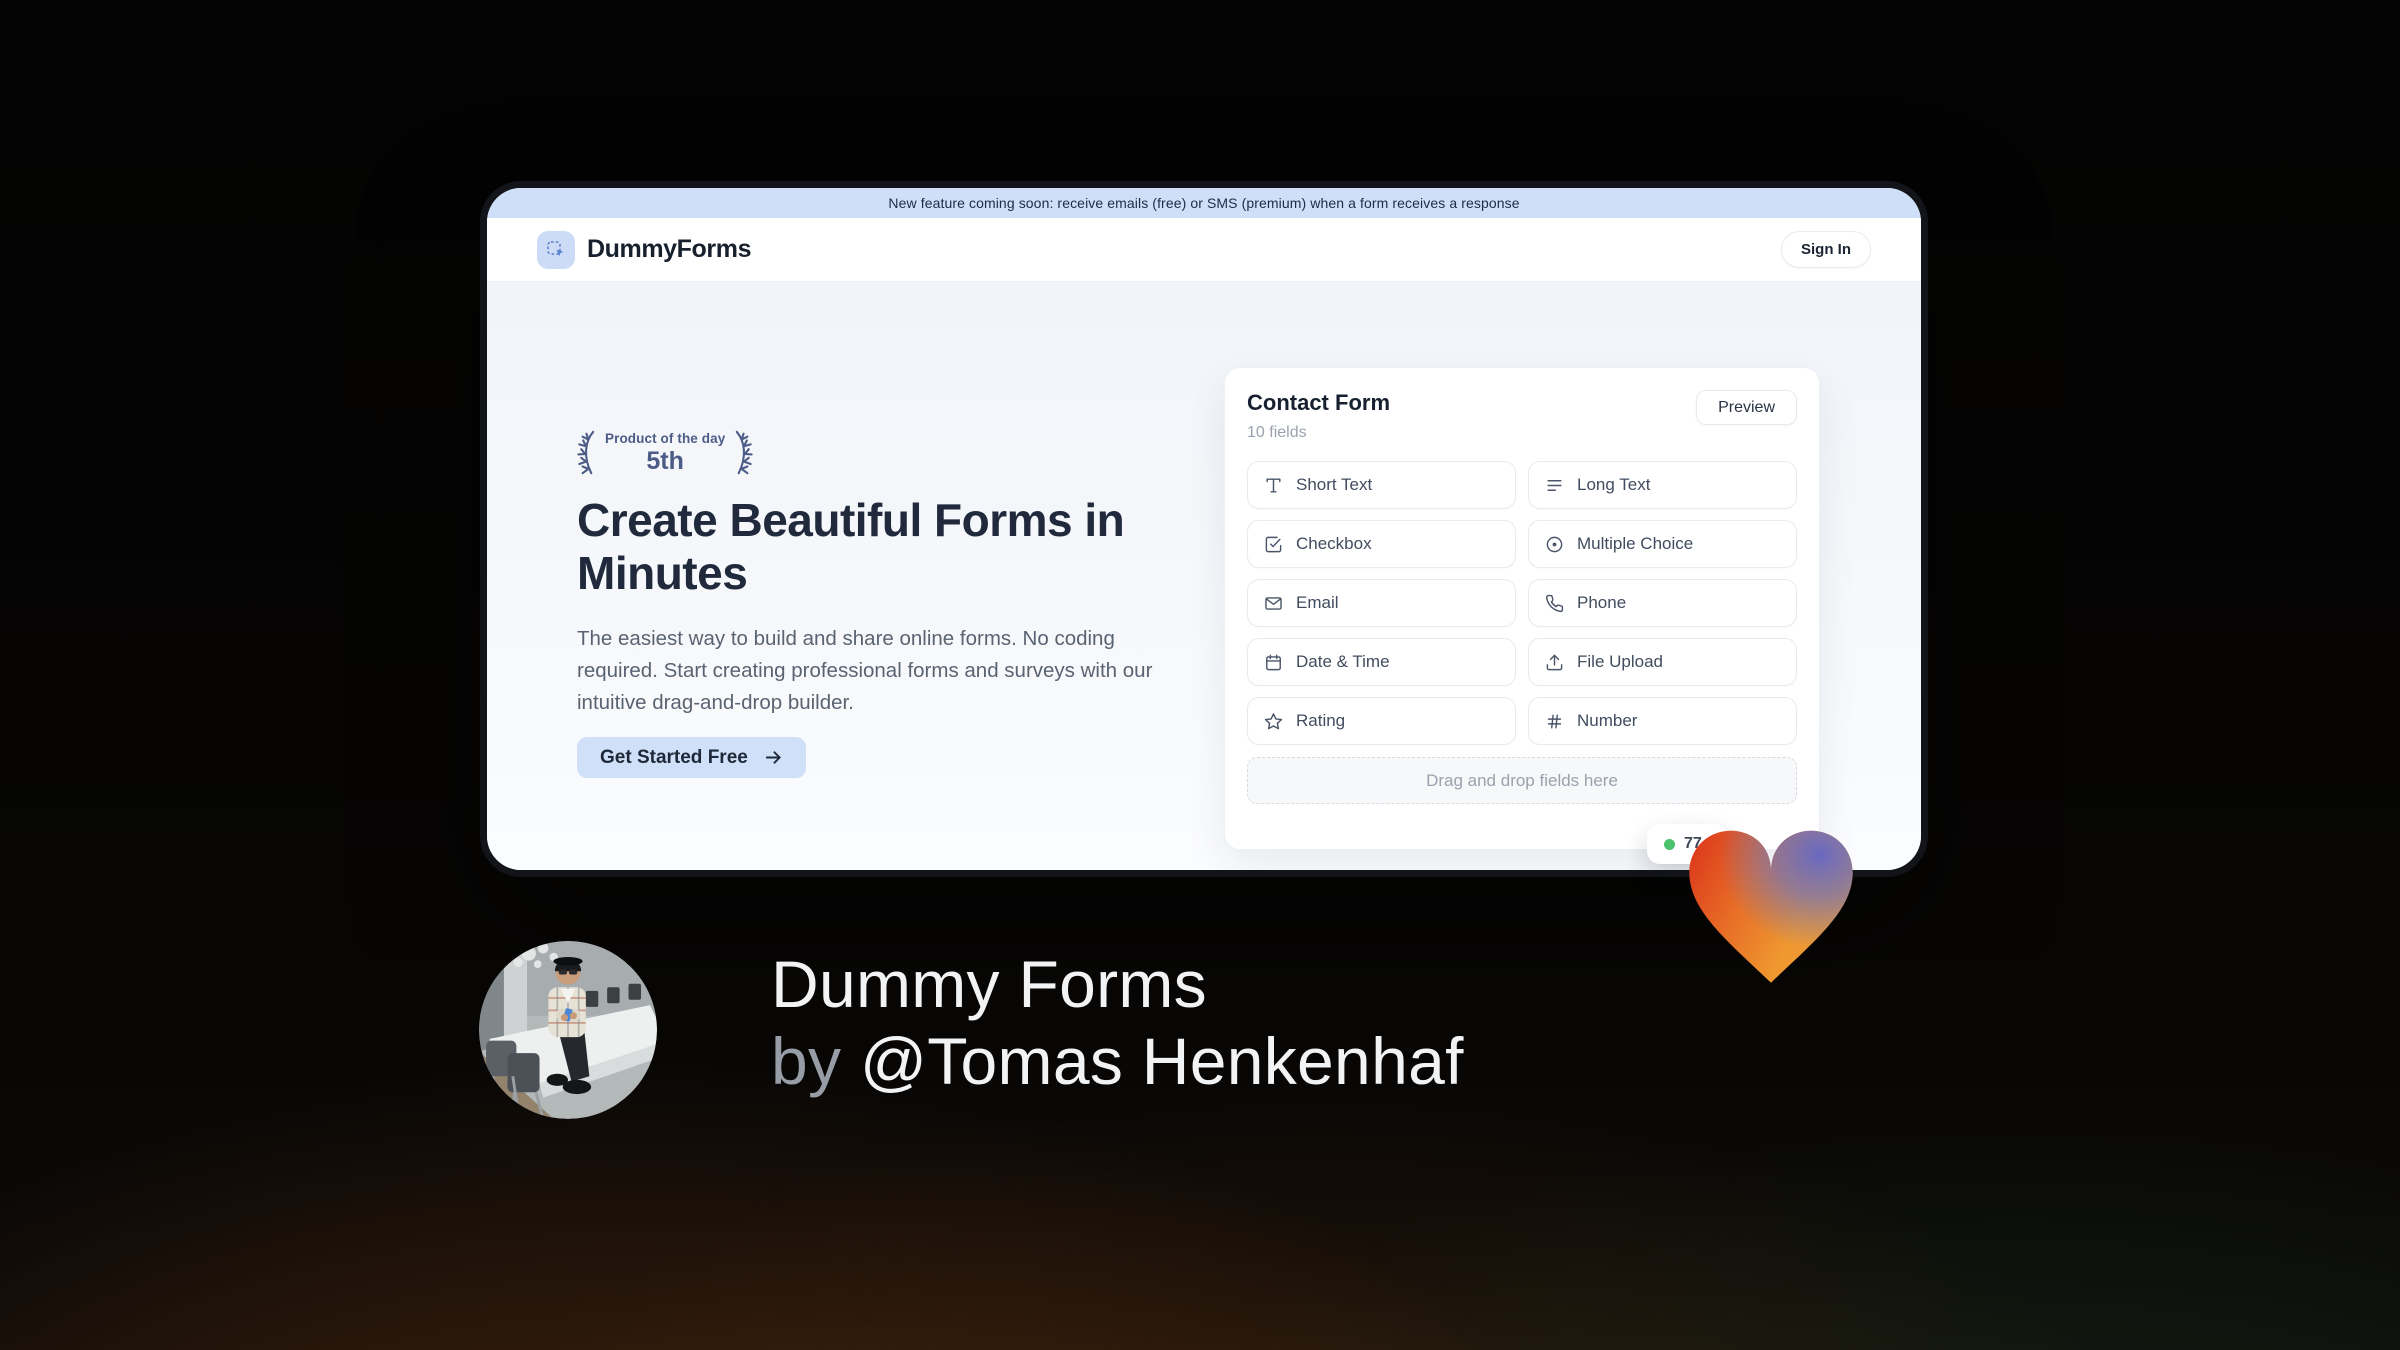 Image resolution: width=2400 pixels, height=1350 pixels. I want to click on phone-icon, so click(1554, 603).